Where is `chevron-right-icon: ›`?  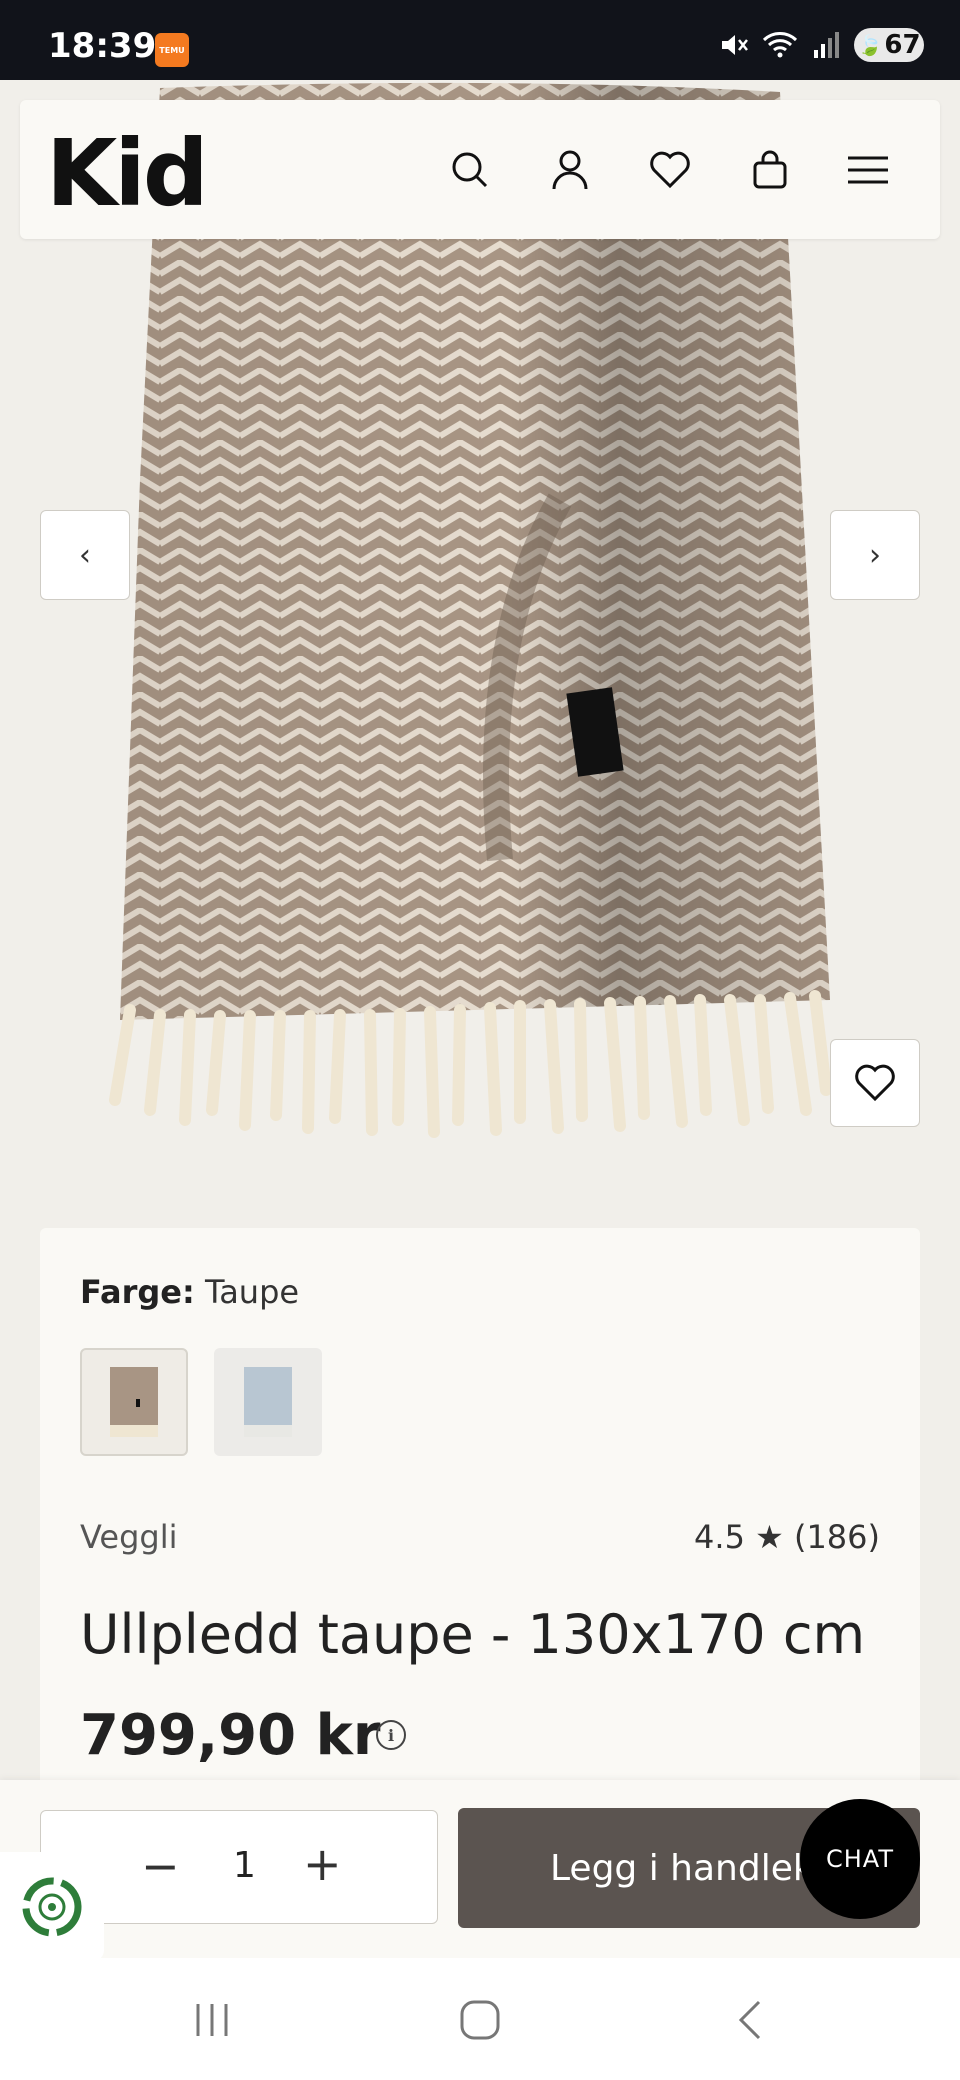 chevron-right-icon: › is located at coordinates (875, 555).